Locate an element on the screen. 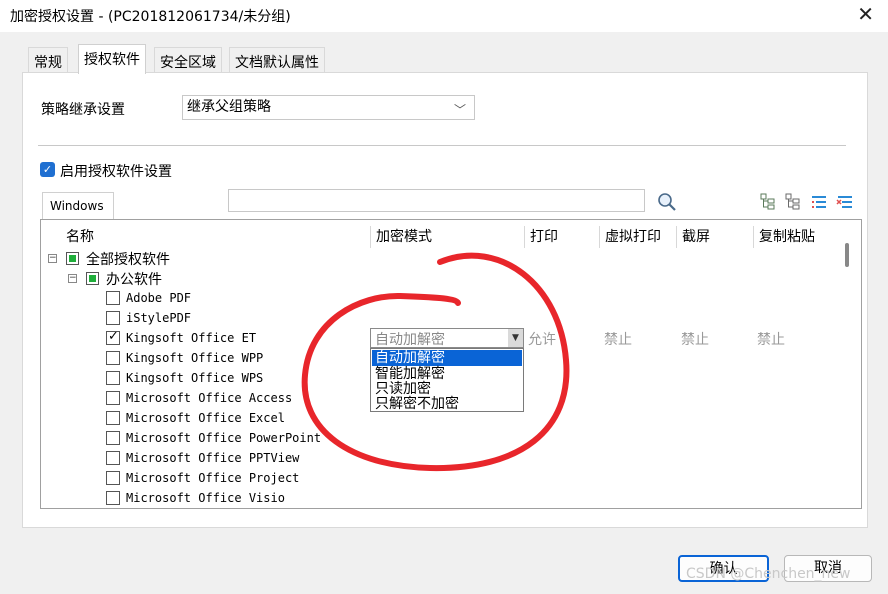  tab-secure-area: 安全区域 is located at coordinates (188, 60).